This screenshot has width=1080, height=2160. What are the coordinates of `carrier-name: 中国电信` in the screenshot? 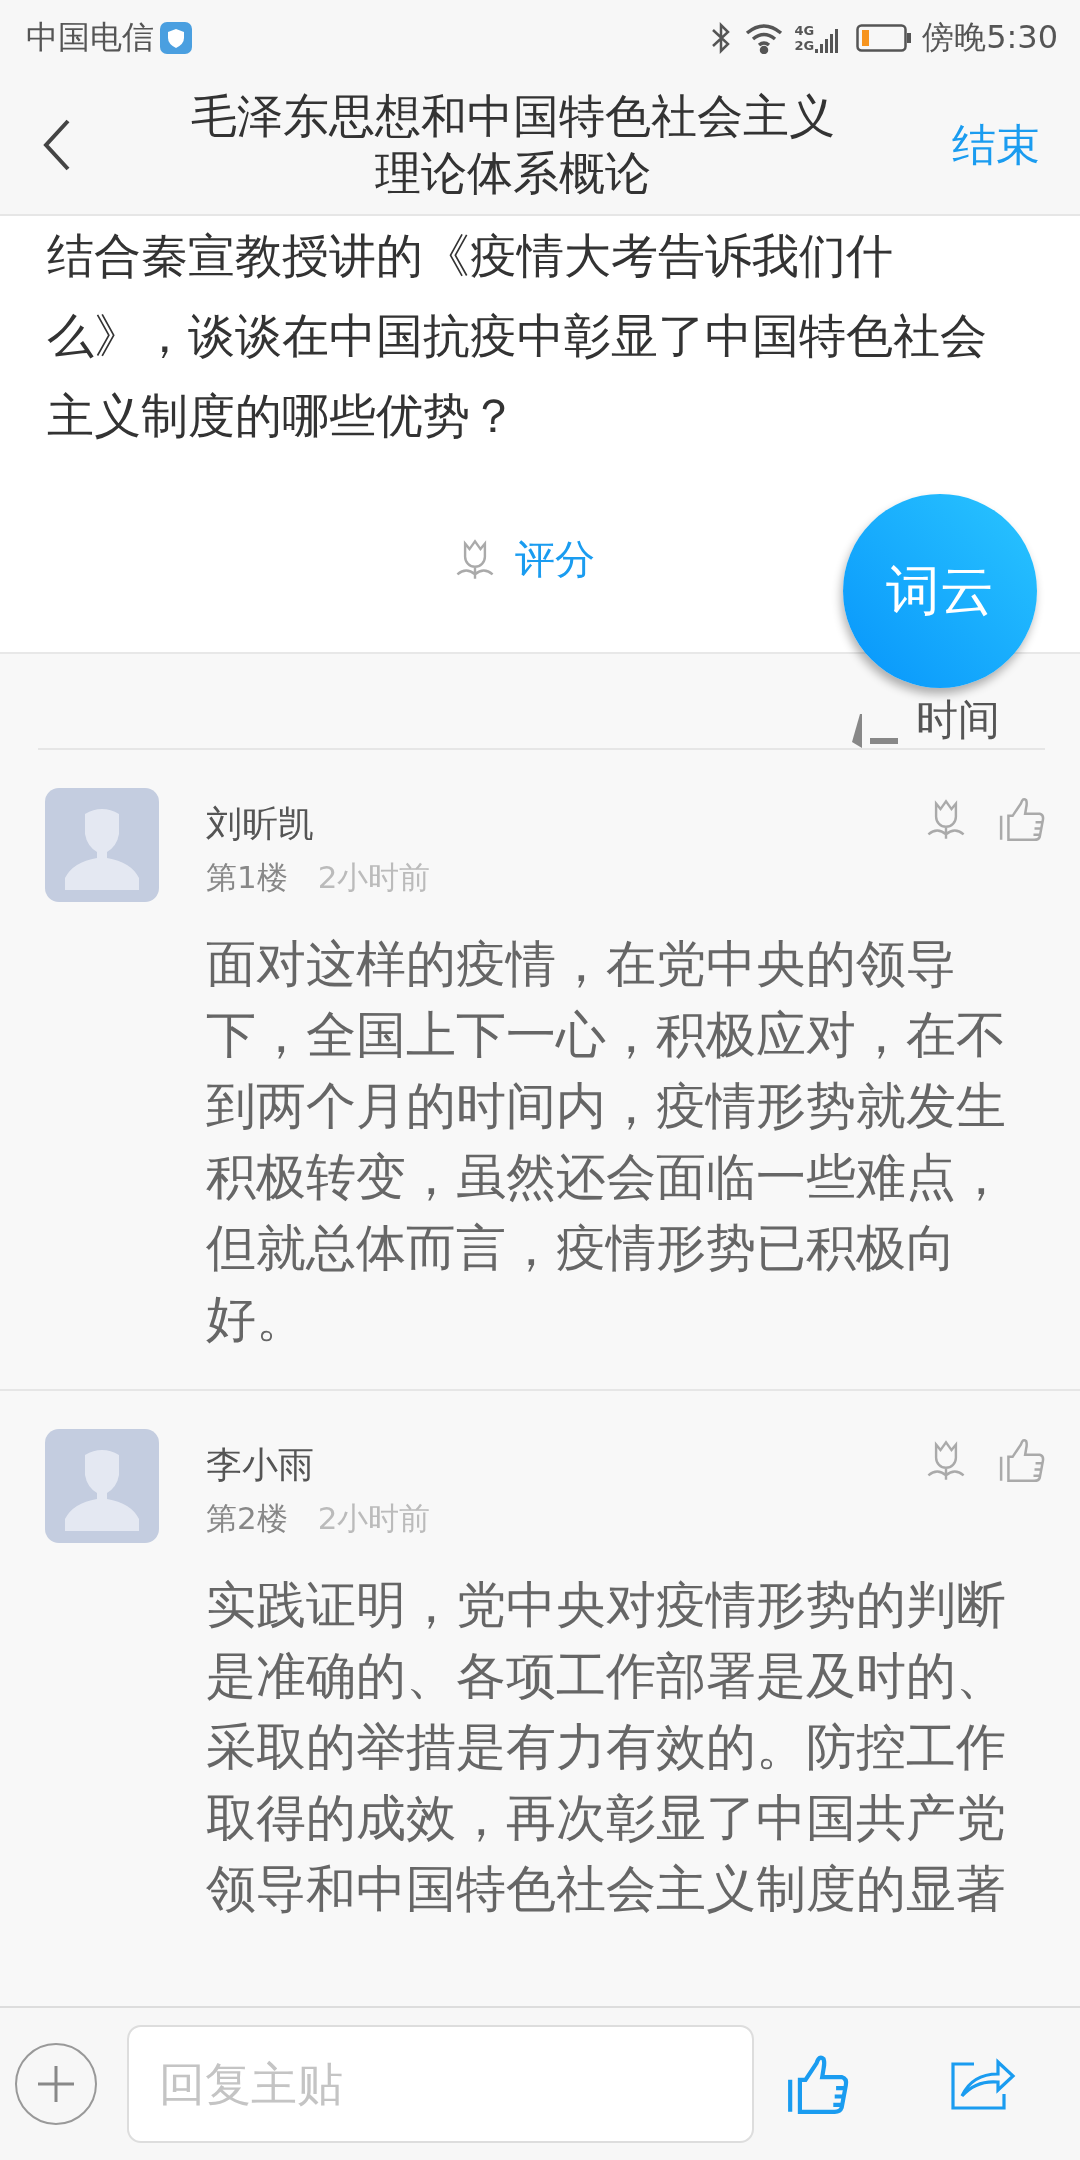 It's located at (90, 37).